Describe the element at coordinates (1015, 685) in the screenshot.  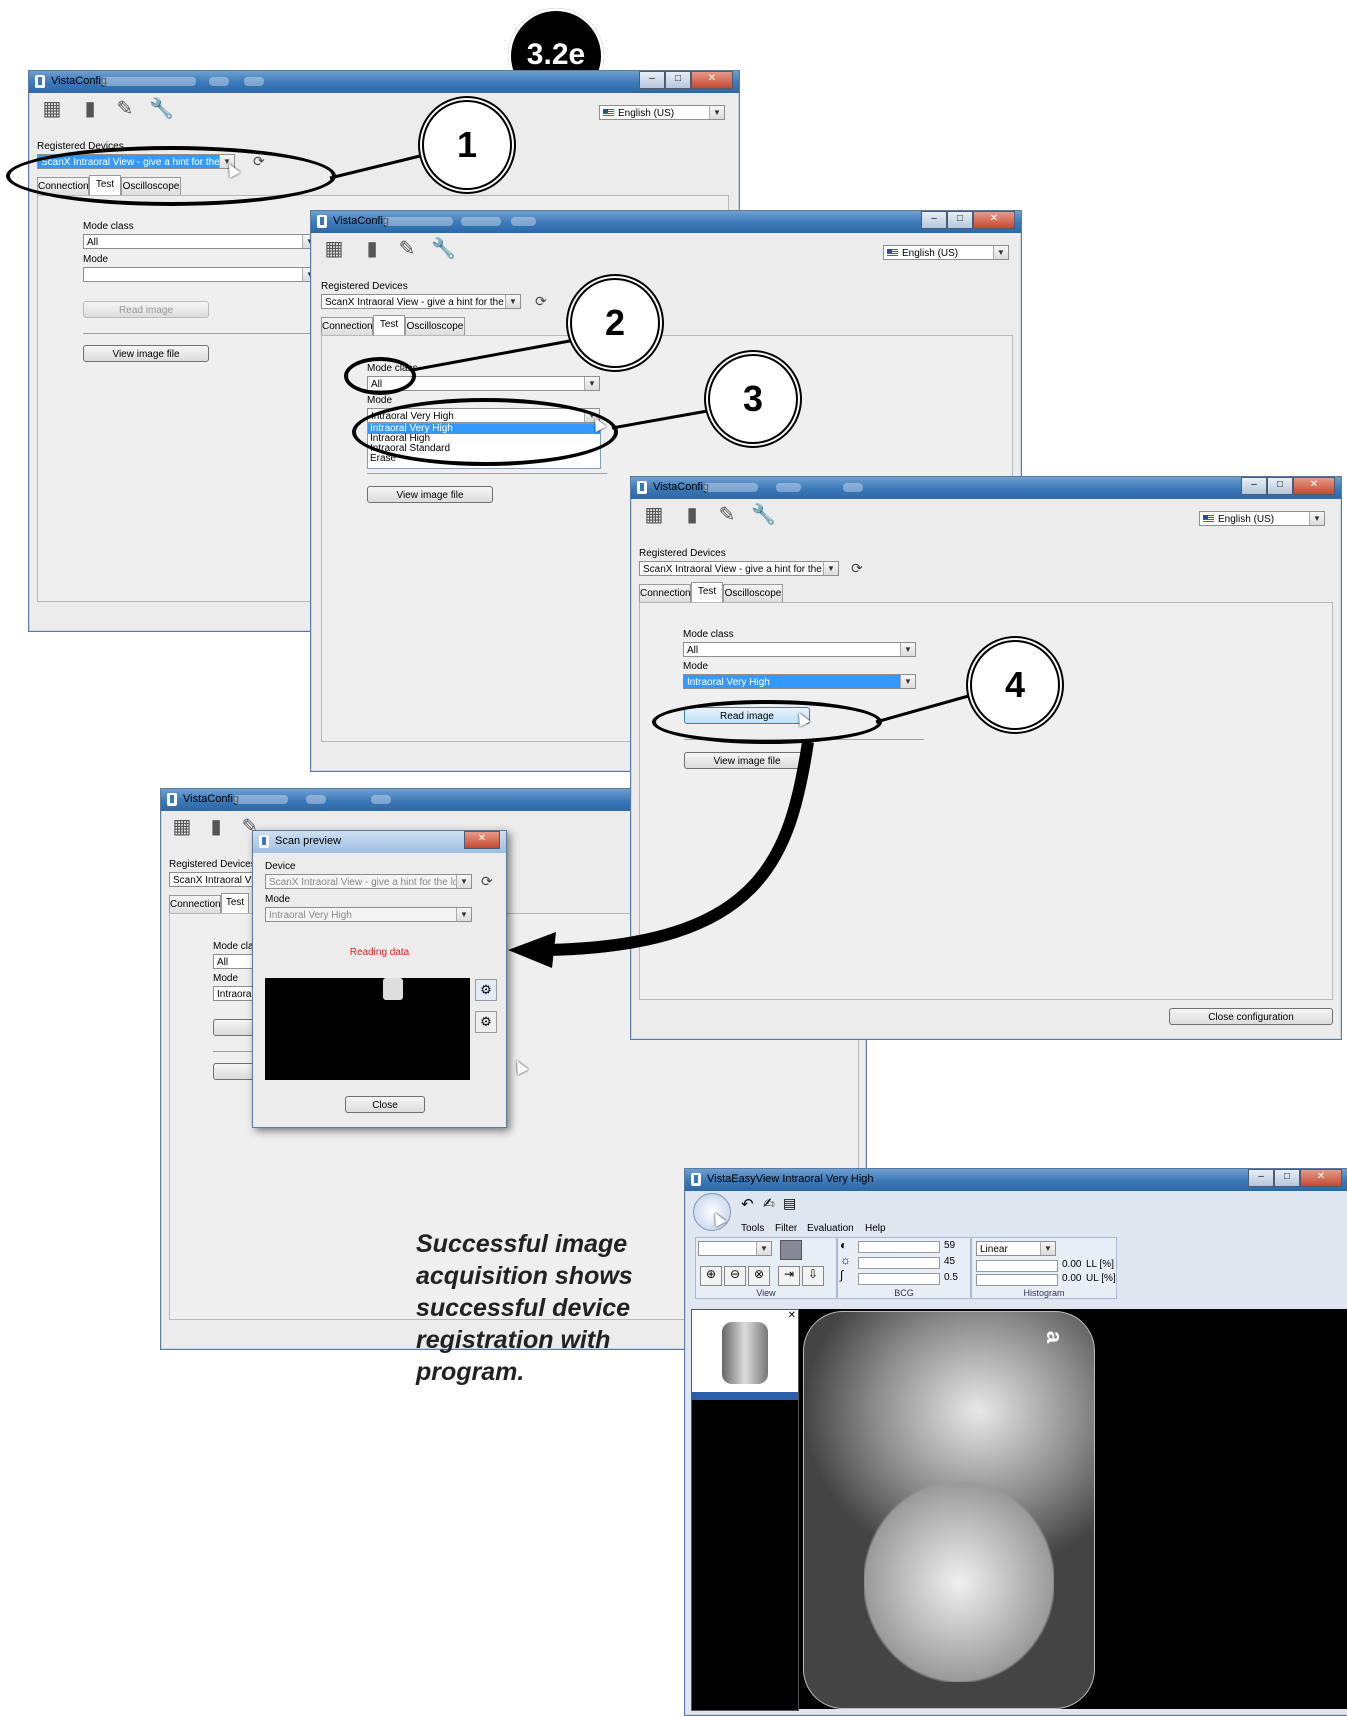
I see `callout-4: 4` at that location.